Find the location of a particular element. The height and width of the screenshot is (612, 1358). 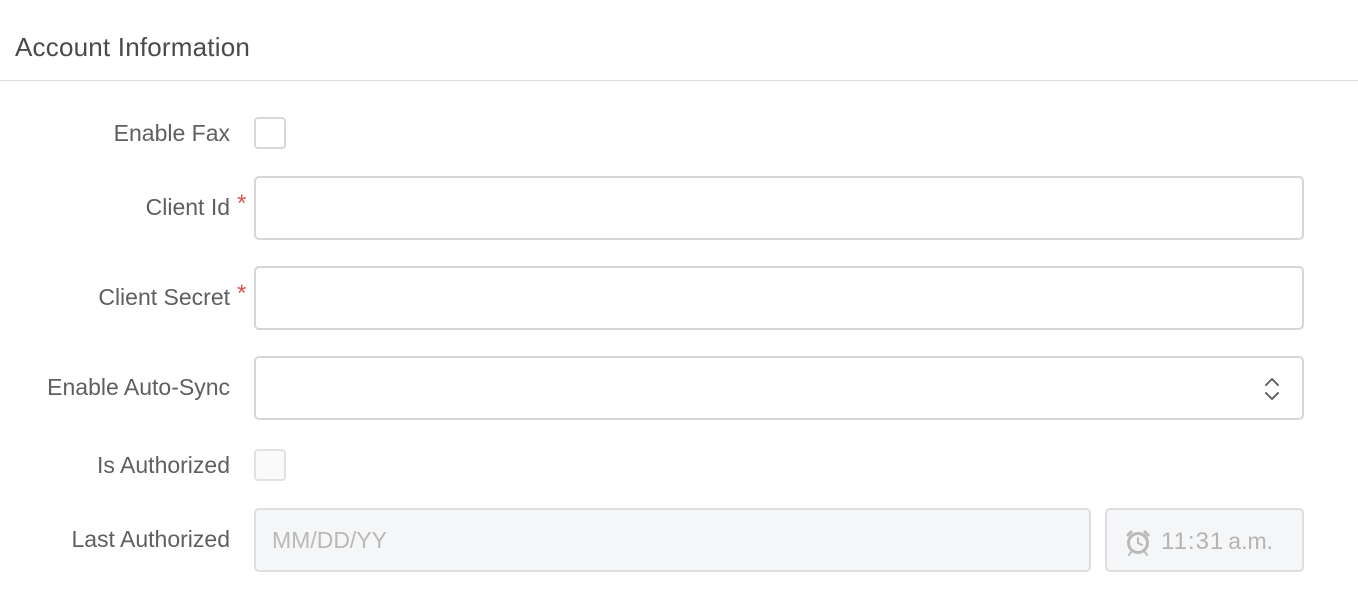

is-authorized-checkbox is located at coordinates (270, 465).